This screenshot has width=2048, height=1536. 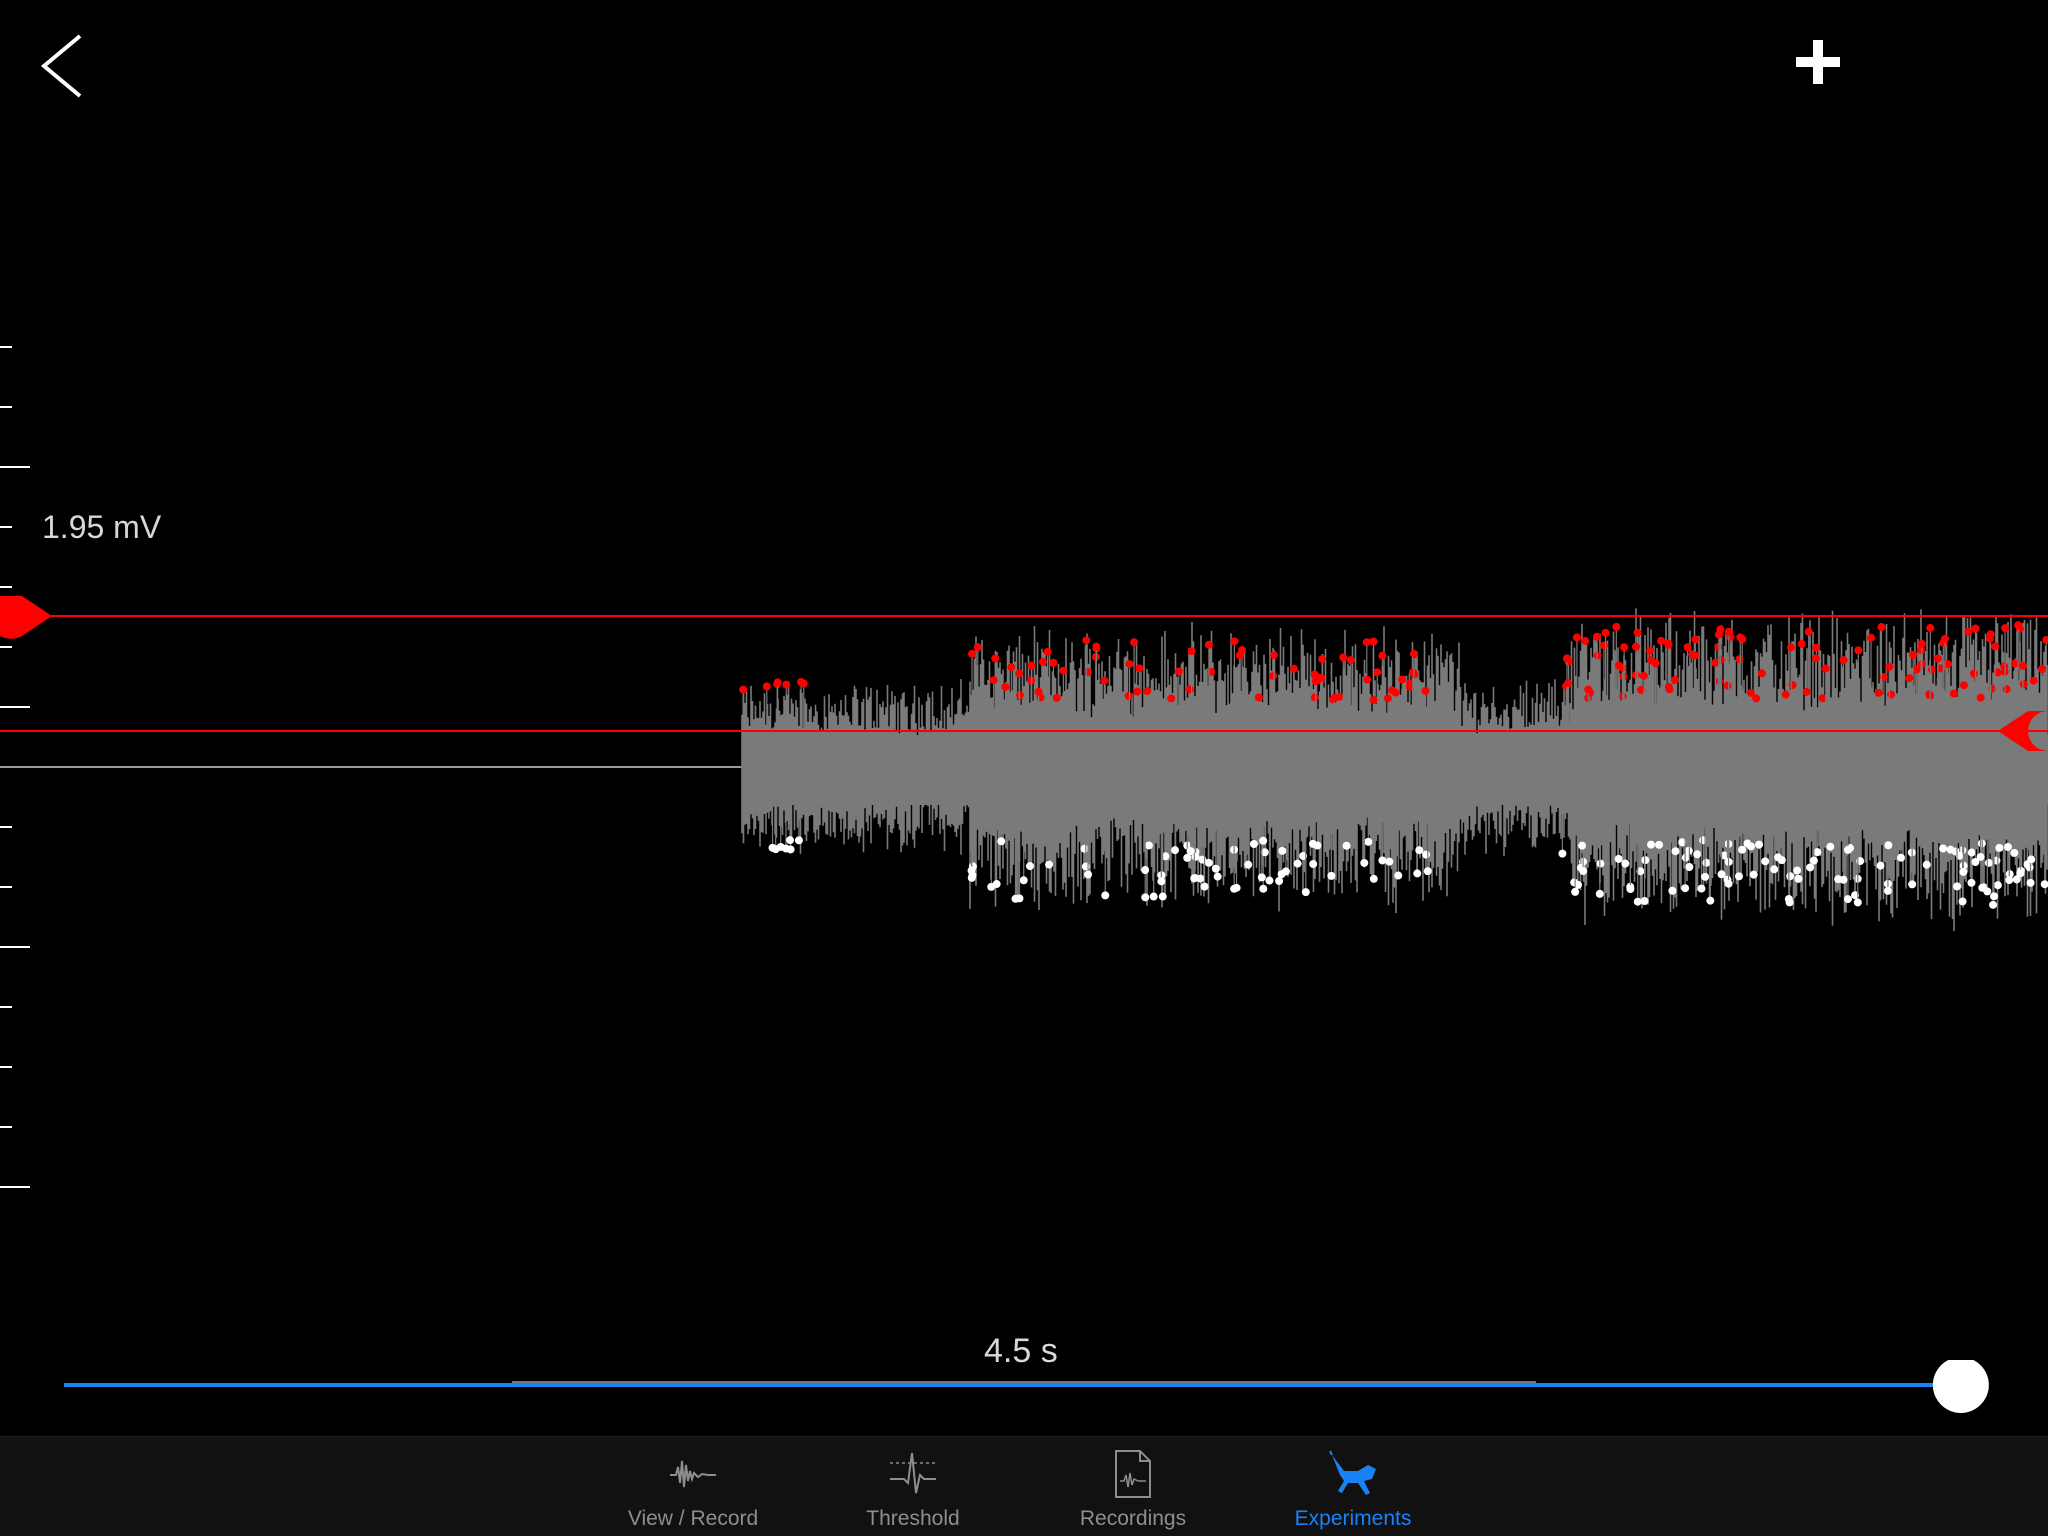 What do you see at coordinates (693, 1486) in the screenshot?
I see `tab-view-record: View / Record` at bounding box center [693, 1486].